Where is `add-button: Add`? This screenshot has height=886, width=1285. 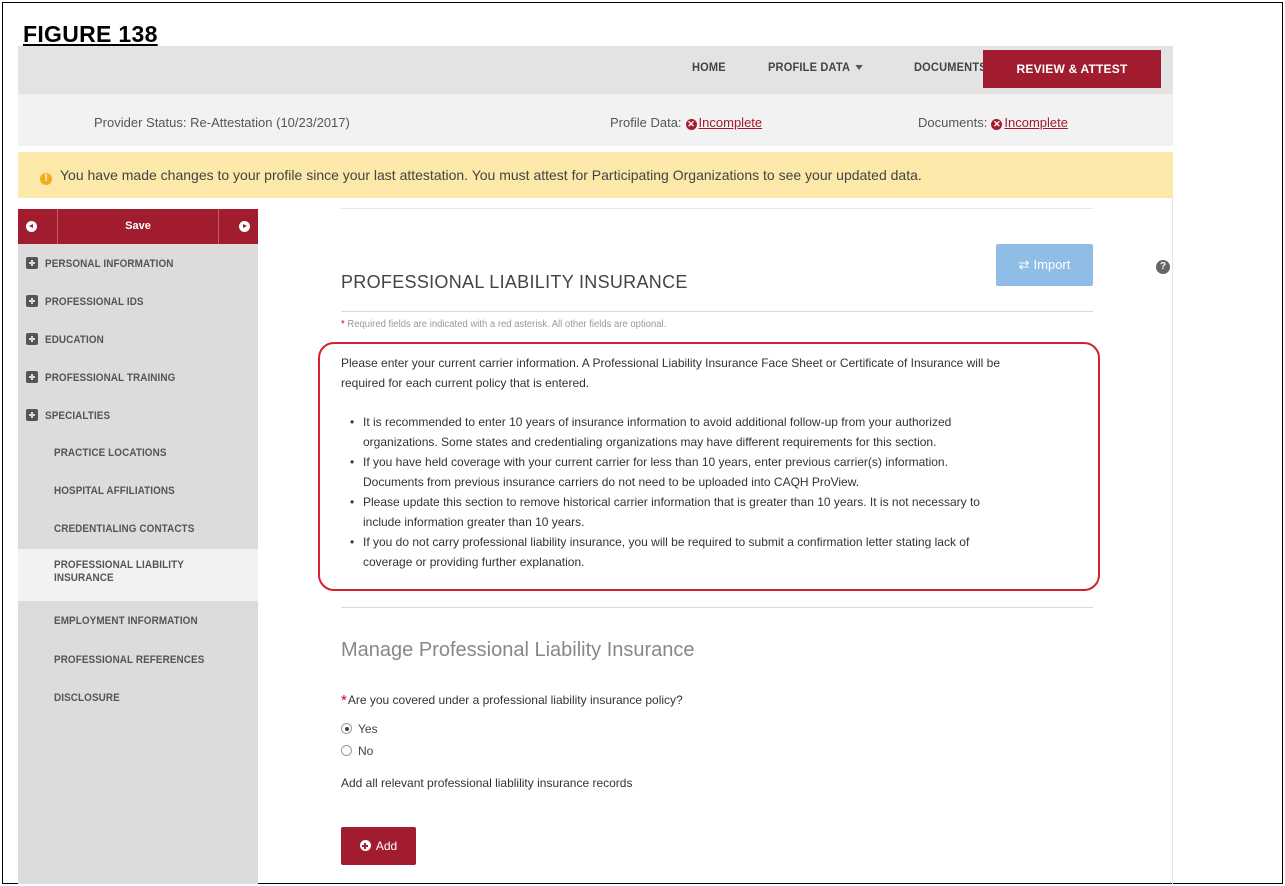
add-button: Add is located at coordinates (378, 846).